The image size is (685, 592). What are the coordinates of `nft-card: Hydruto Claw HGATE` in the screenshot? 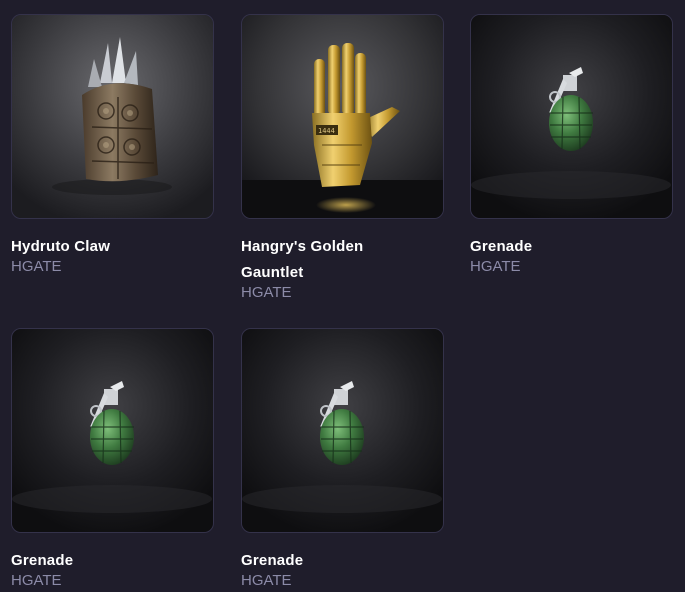 It's located at (112, 145).